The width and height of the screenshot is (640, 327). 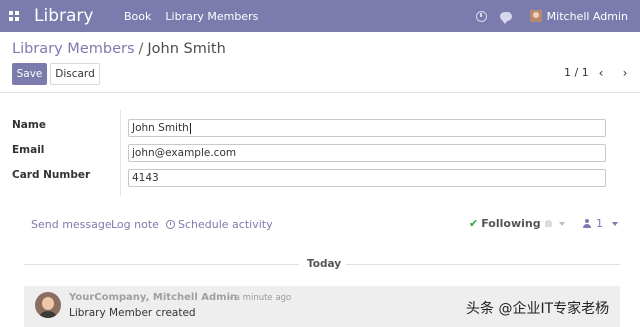 I want to click on message-author: YourCompany, Mitchell Admin, so click(x=153, y=297).